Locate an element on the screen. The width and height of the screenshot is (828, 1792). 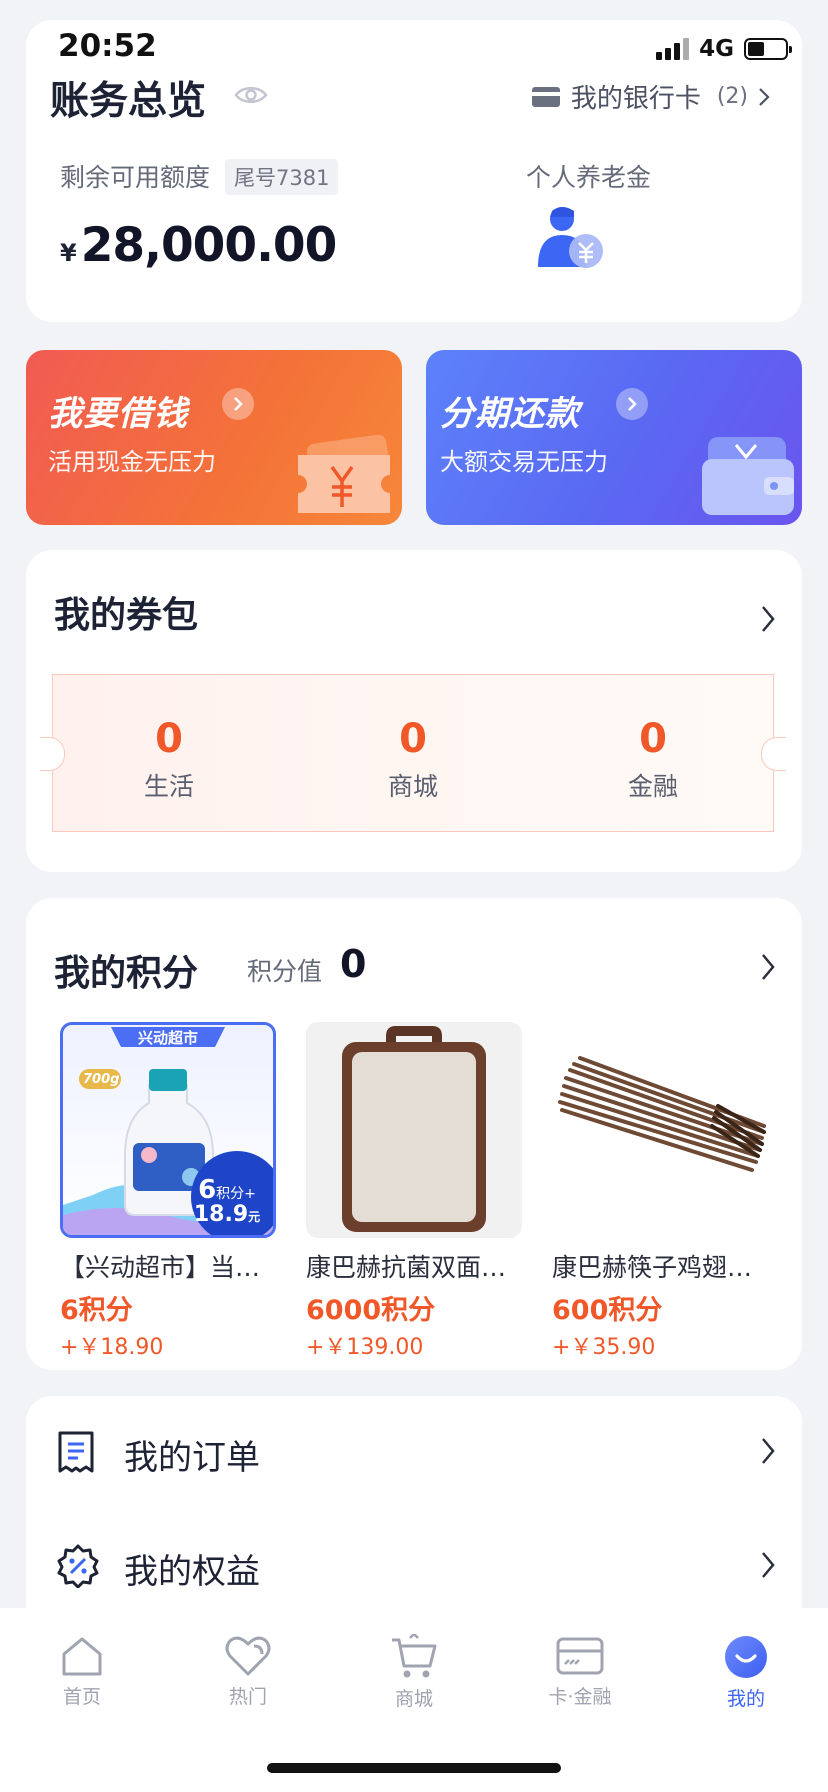
bank-card-count: (2) is located at coordinates (732, 96).